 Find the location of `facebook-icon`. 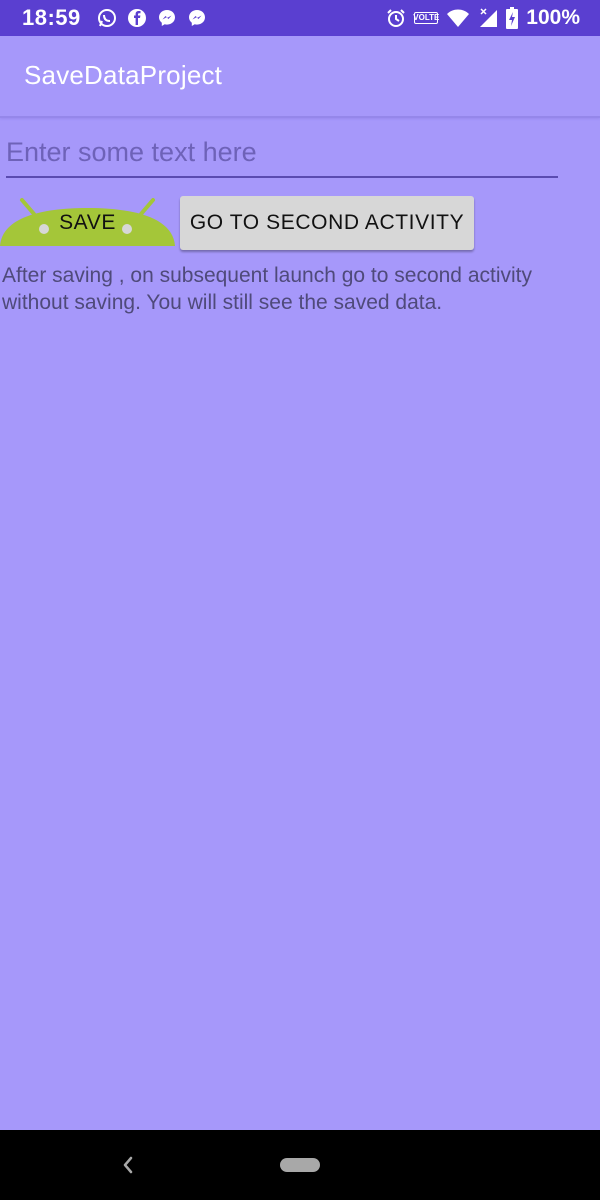

facebook-icon is located at coordinates (137, 18).